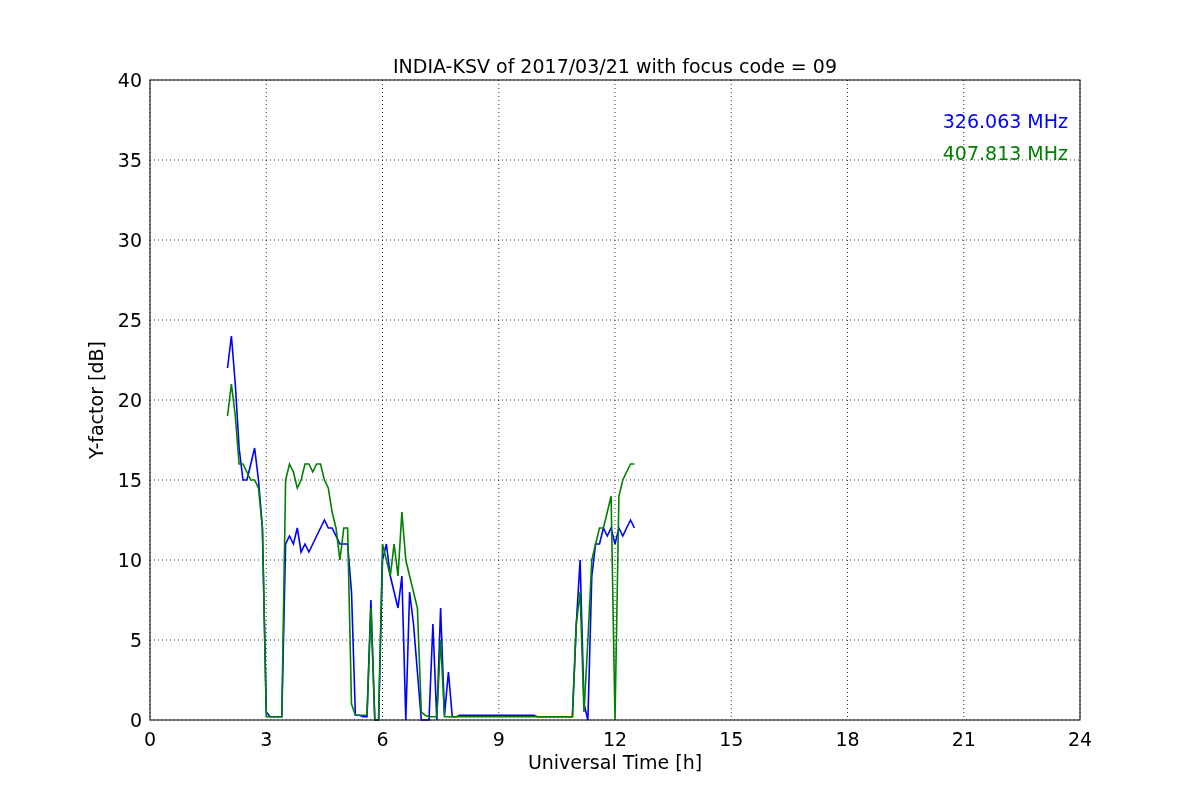 This screenshot has width=1200, height=800. Describe the element at coordinates (129, 560) in the screenshot. I see `tick-label: 10` at that location.